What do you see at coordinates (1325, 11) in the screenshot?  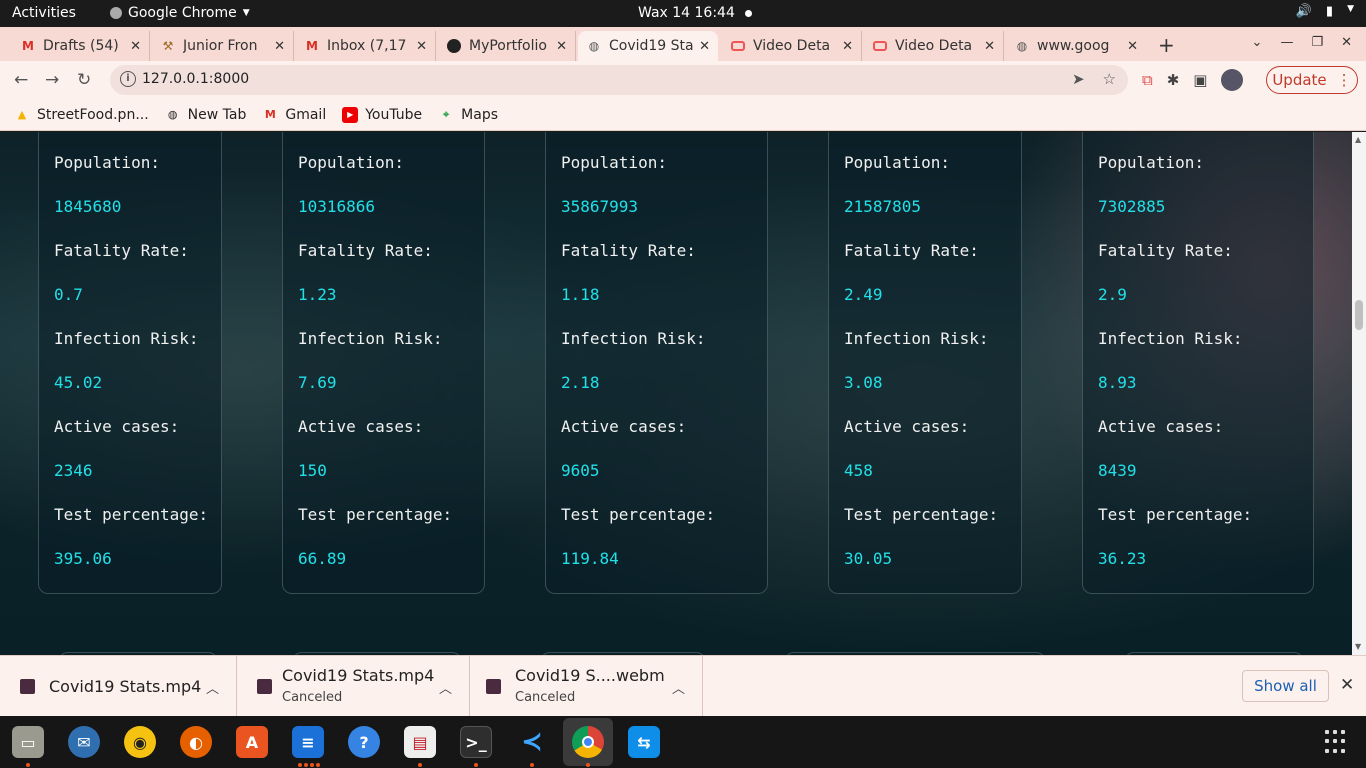 I see `system-tray: 🔊 ▮ ▼` at bounding box center [1325, 11].